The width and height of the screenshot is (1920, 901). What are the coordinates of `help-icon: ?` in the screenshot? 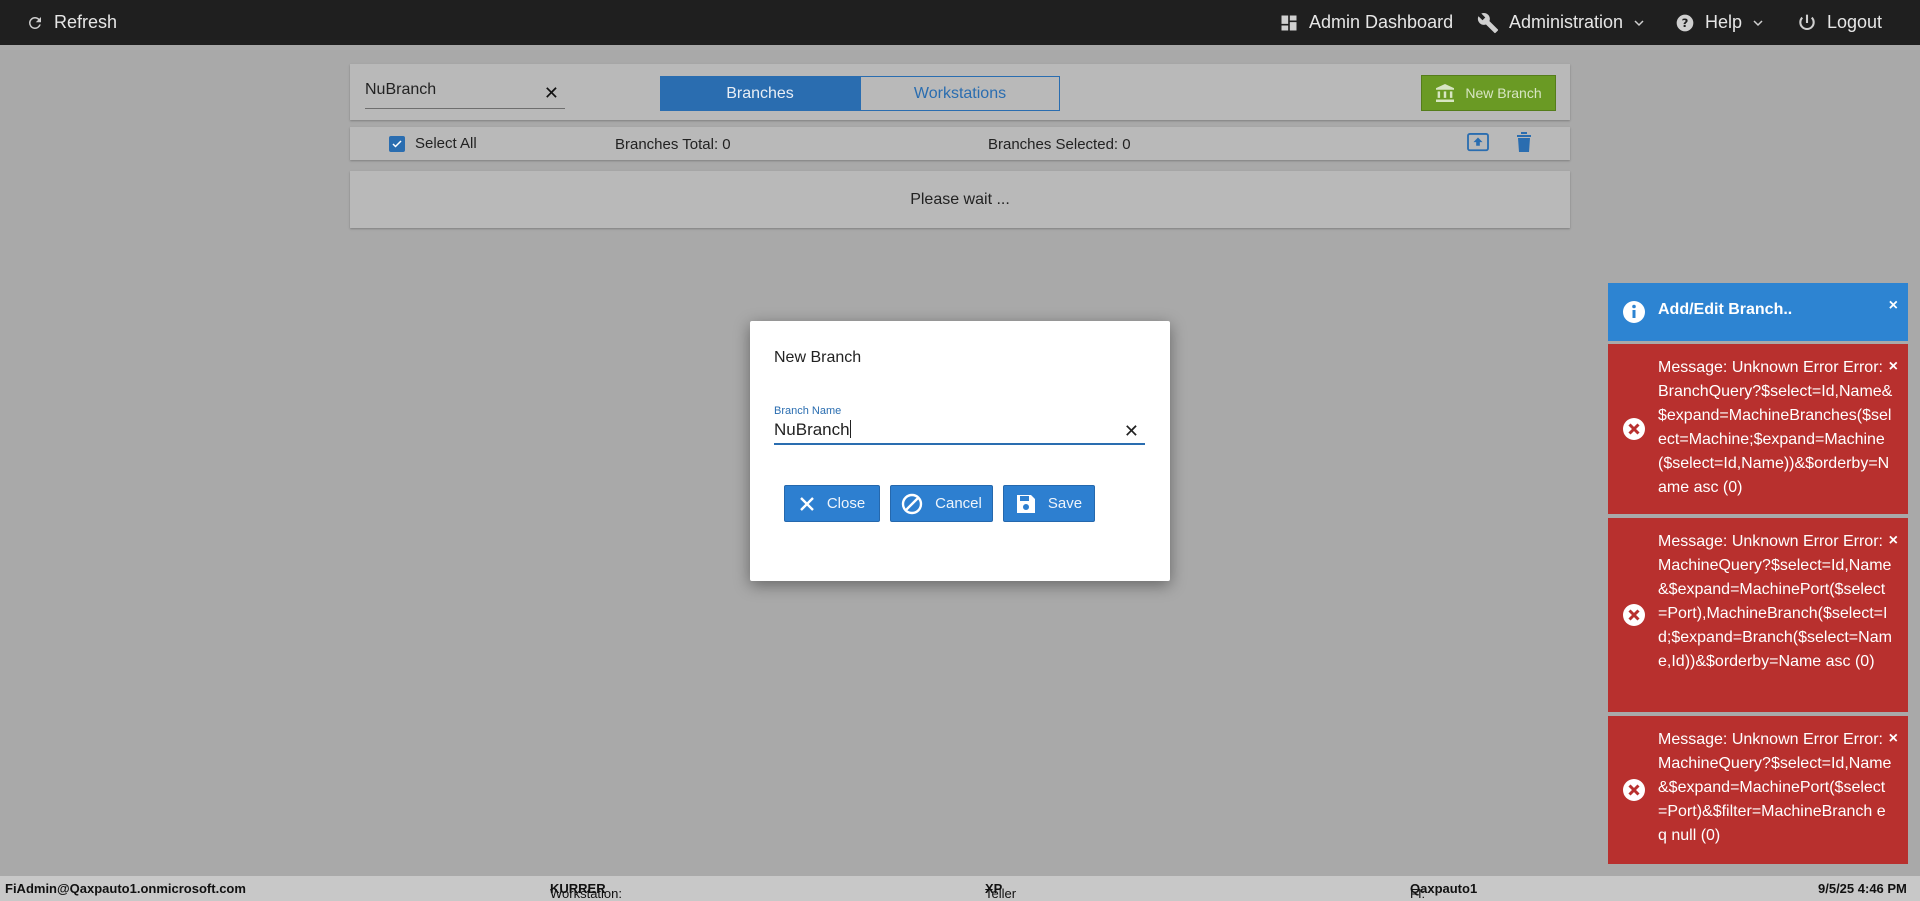 It's located at (1685, 22).